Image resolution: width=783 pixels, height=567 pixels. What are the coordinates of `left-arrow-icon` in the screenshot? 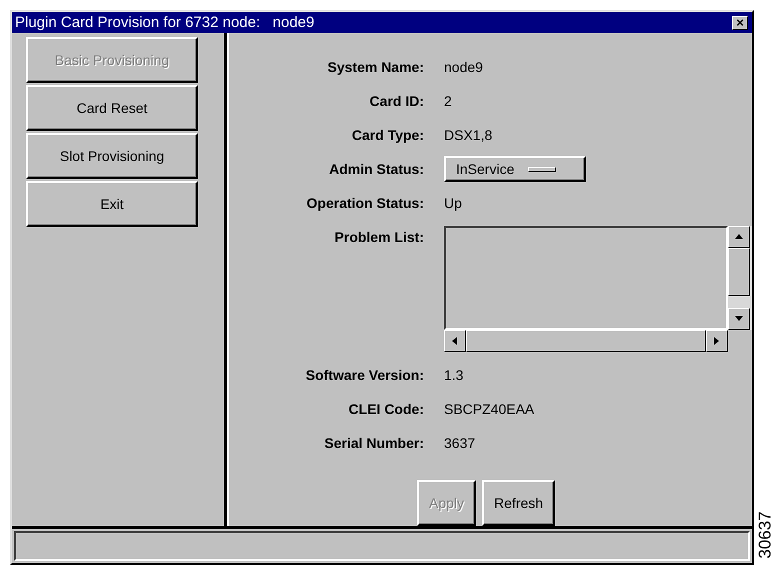 It's located at (455, 341).